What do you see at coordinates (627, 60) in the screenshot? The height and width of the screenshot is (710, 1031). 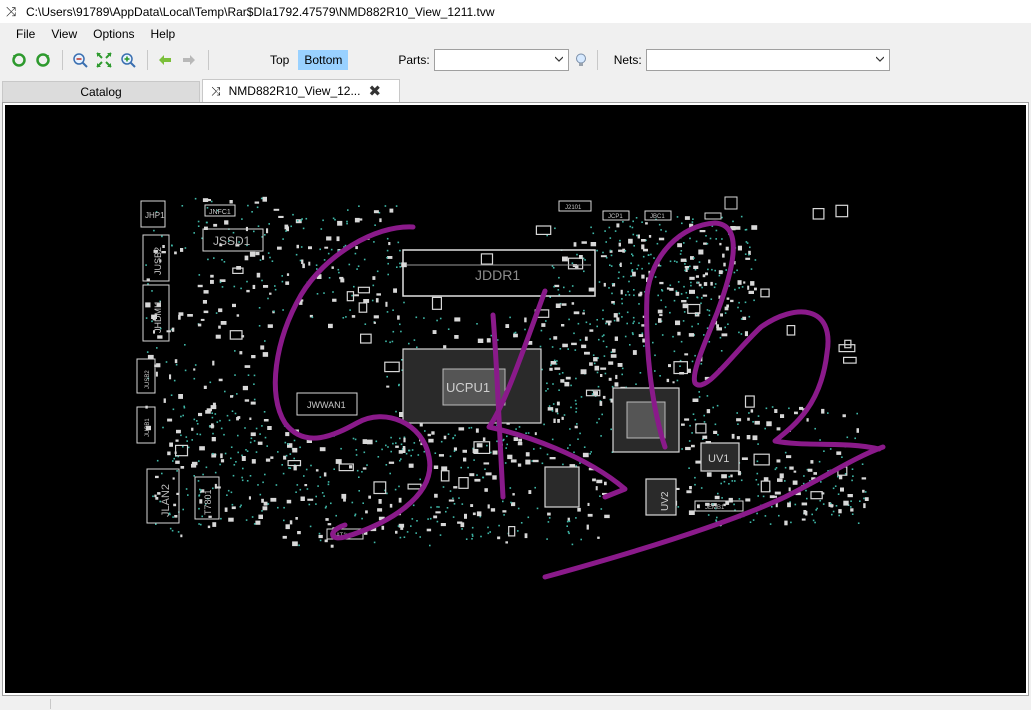 I see `nets-label: Nets:` at bounding box center [627, 60].